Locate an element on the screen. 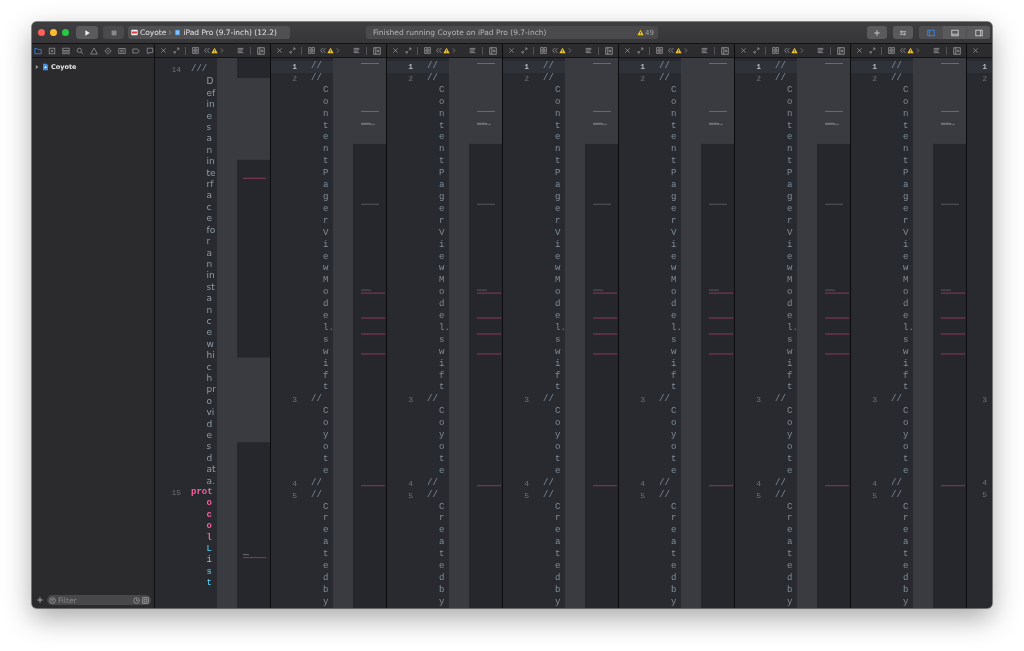  minimize-button is located at coordinates (53, 32).